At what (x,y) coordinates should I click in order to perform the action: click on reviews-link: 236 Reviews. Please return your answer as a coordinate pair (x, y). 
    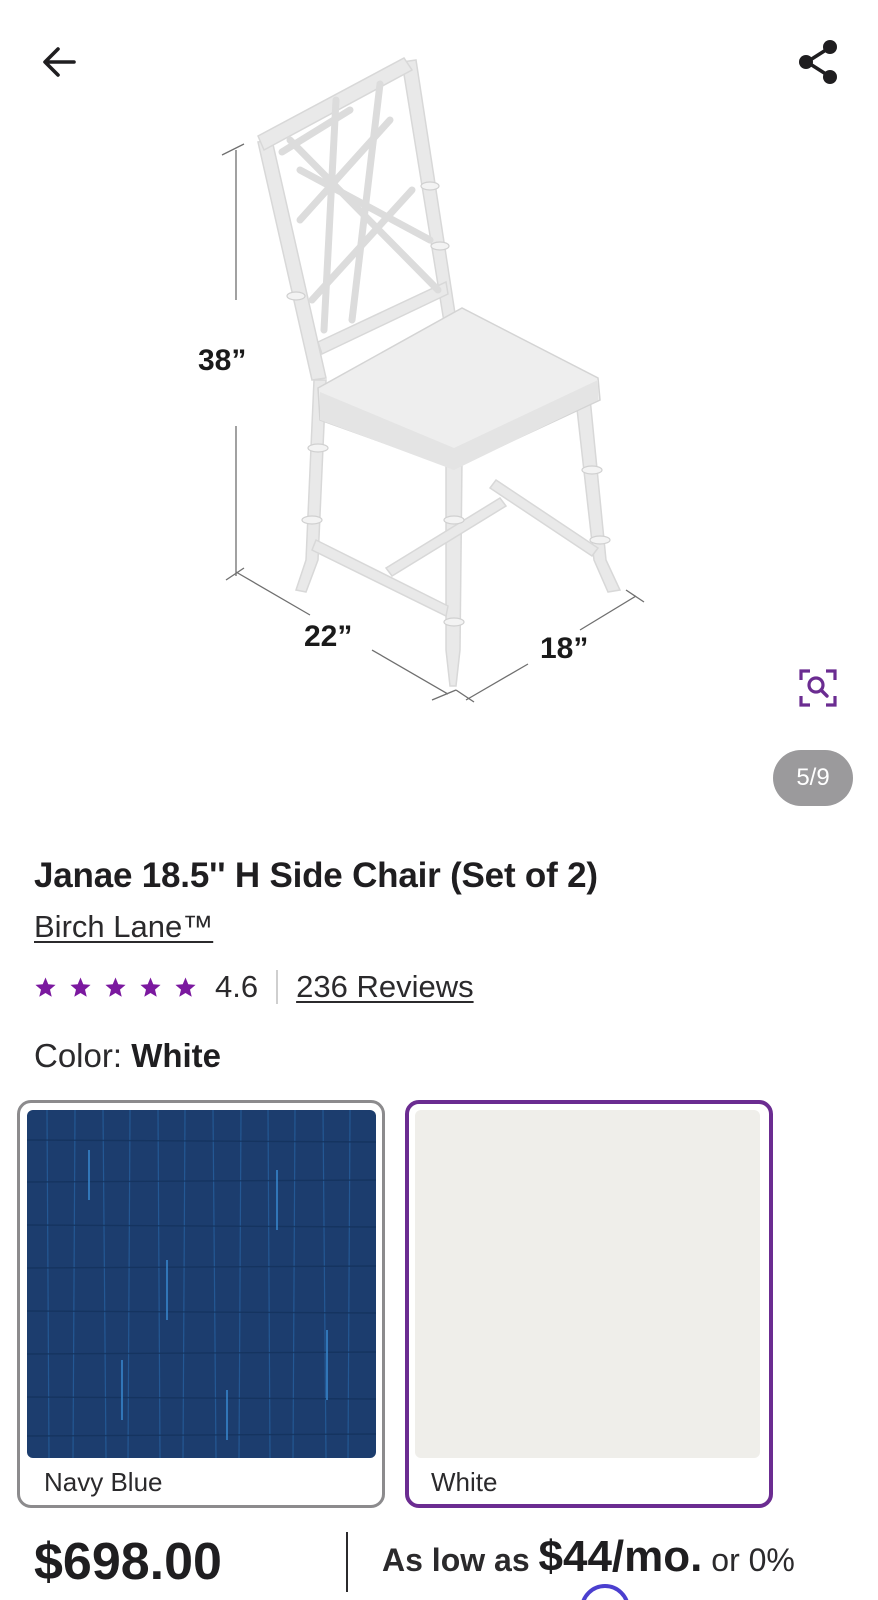
    Looking at the image, I should click on (384, 987).